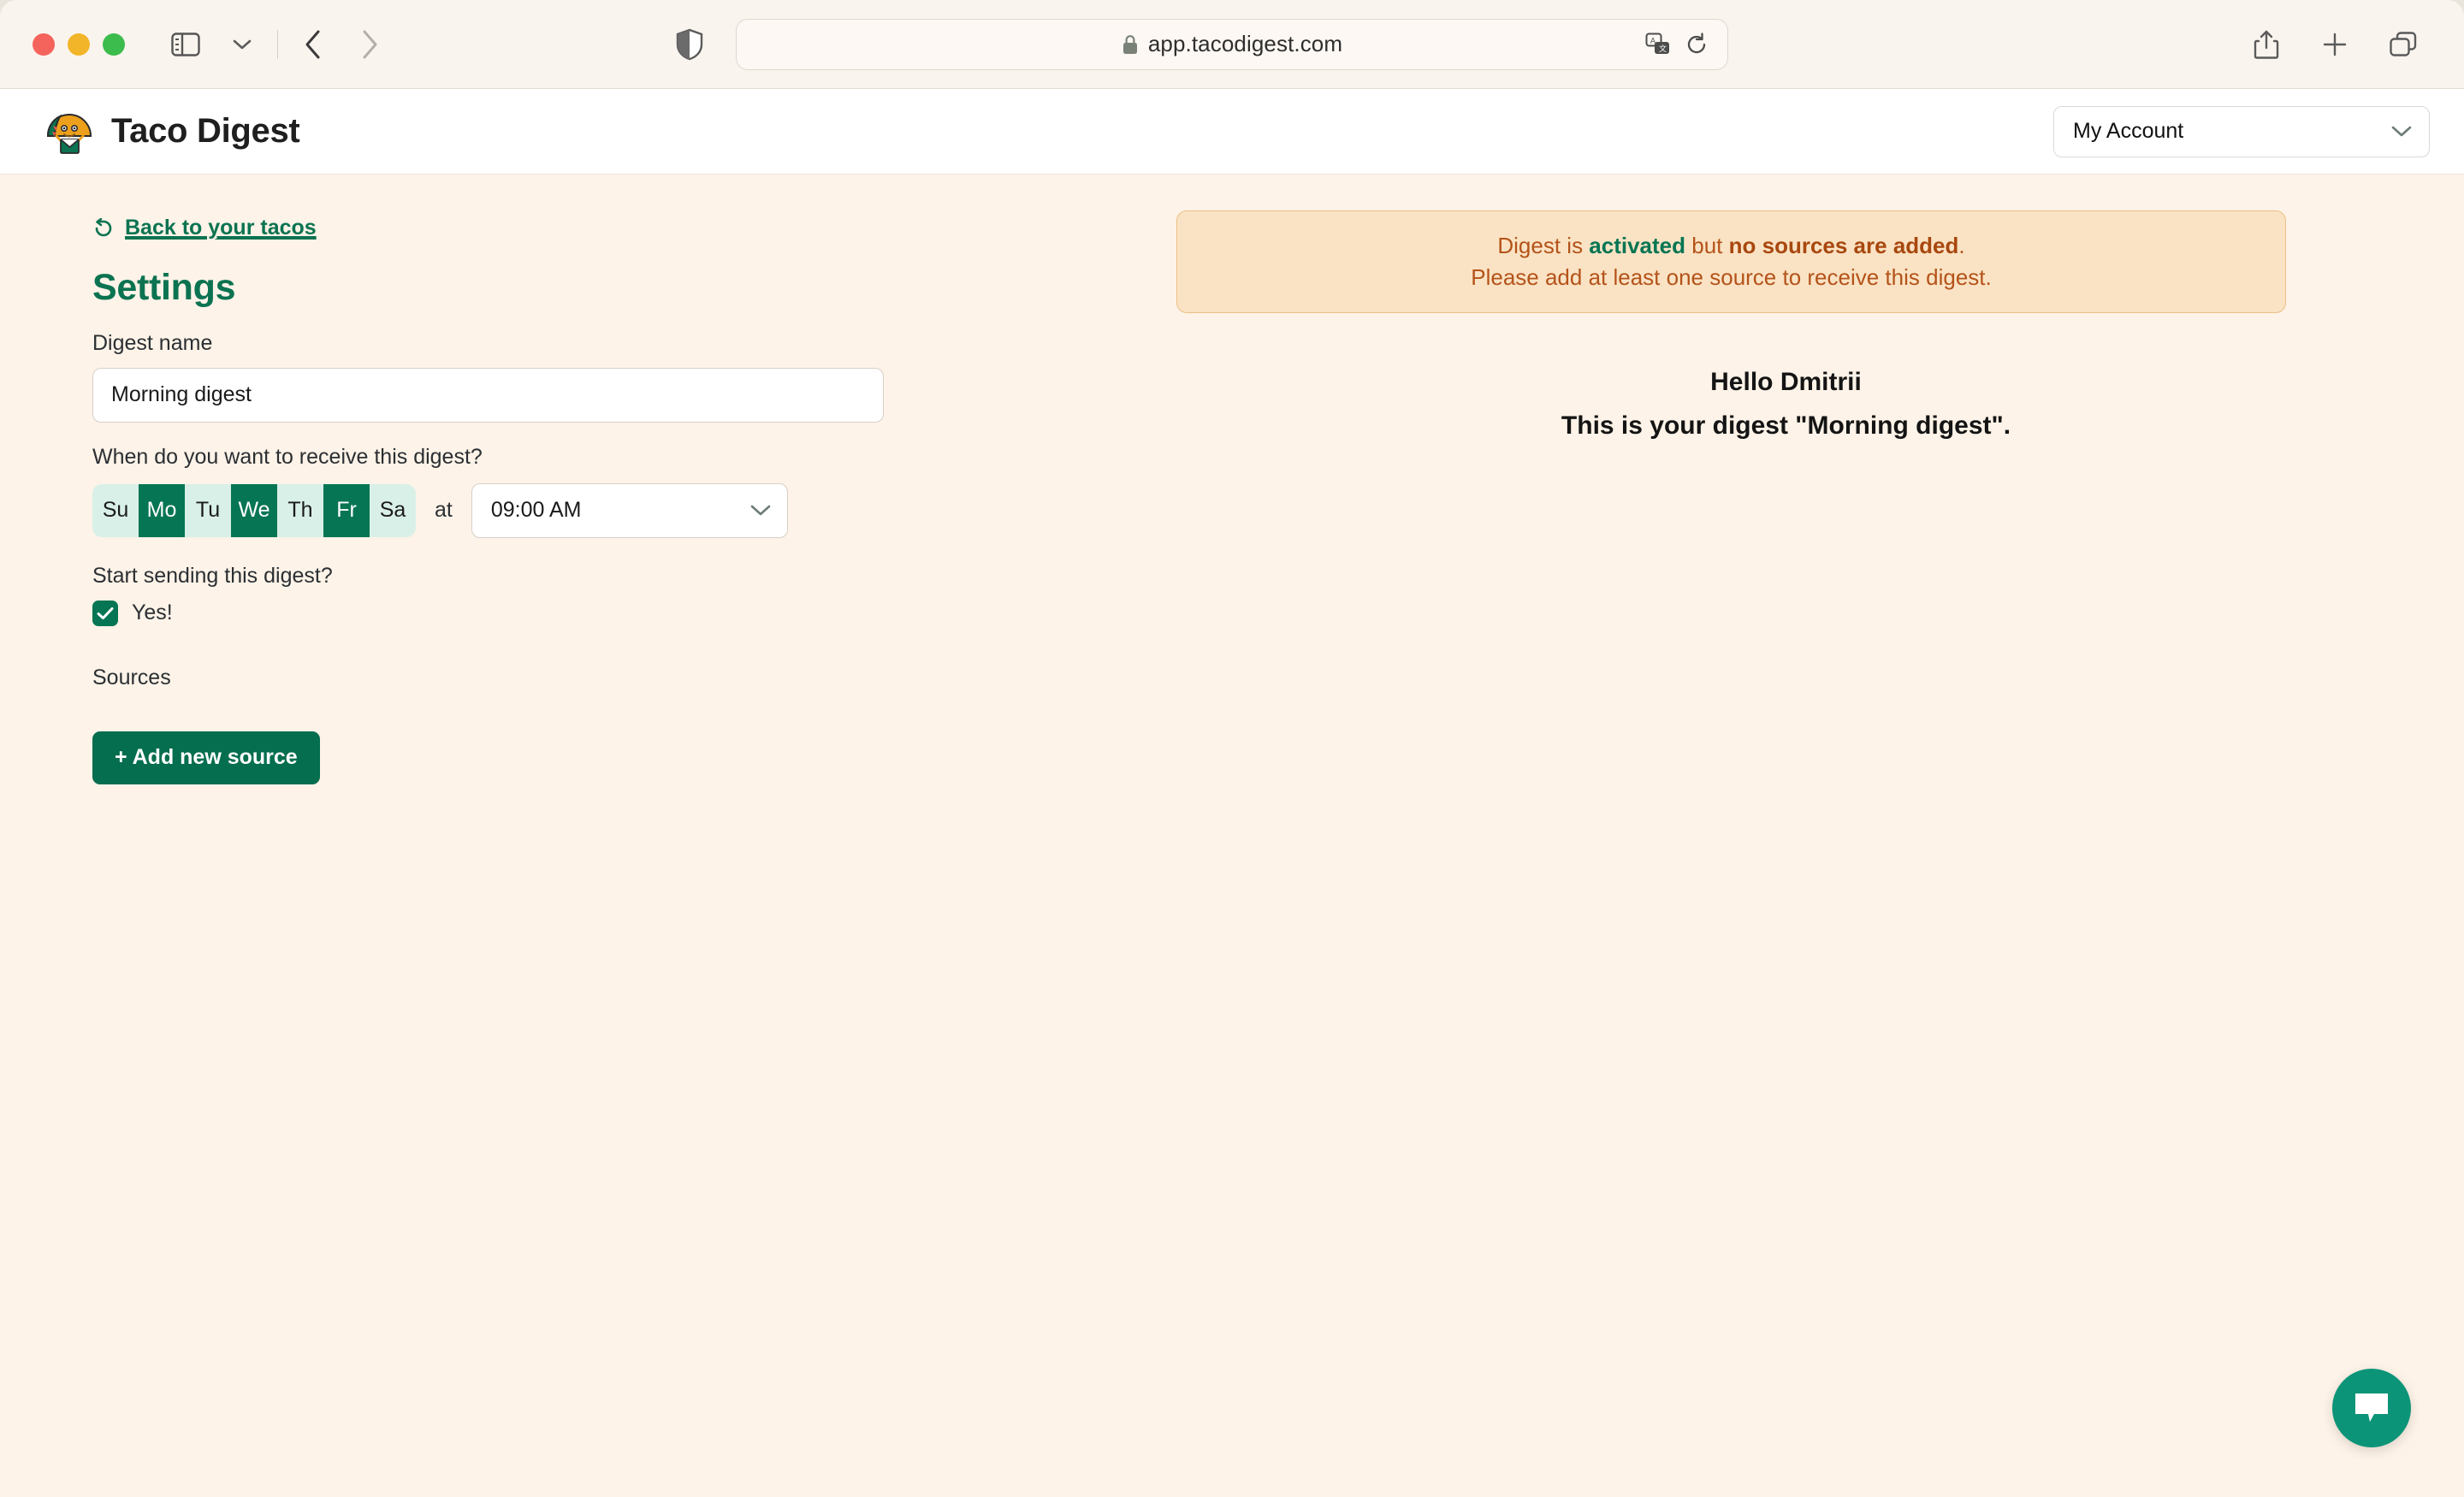 Image resolution: width=2464 pixels, height=1497 pixels. I want to click on day-toggle-we: We, so click(254, 510).